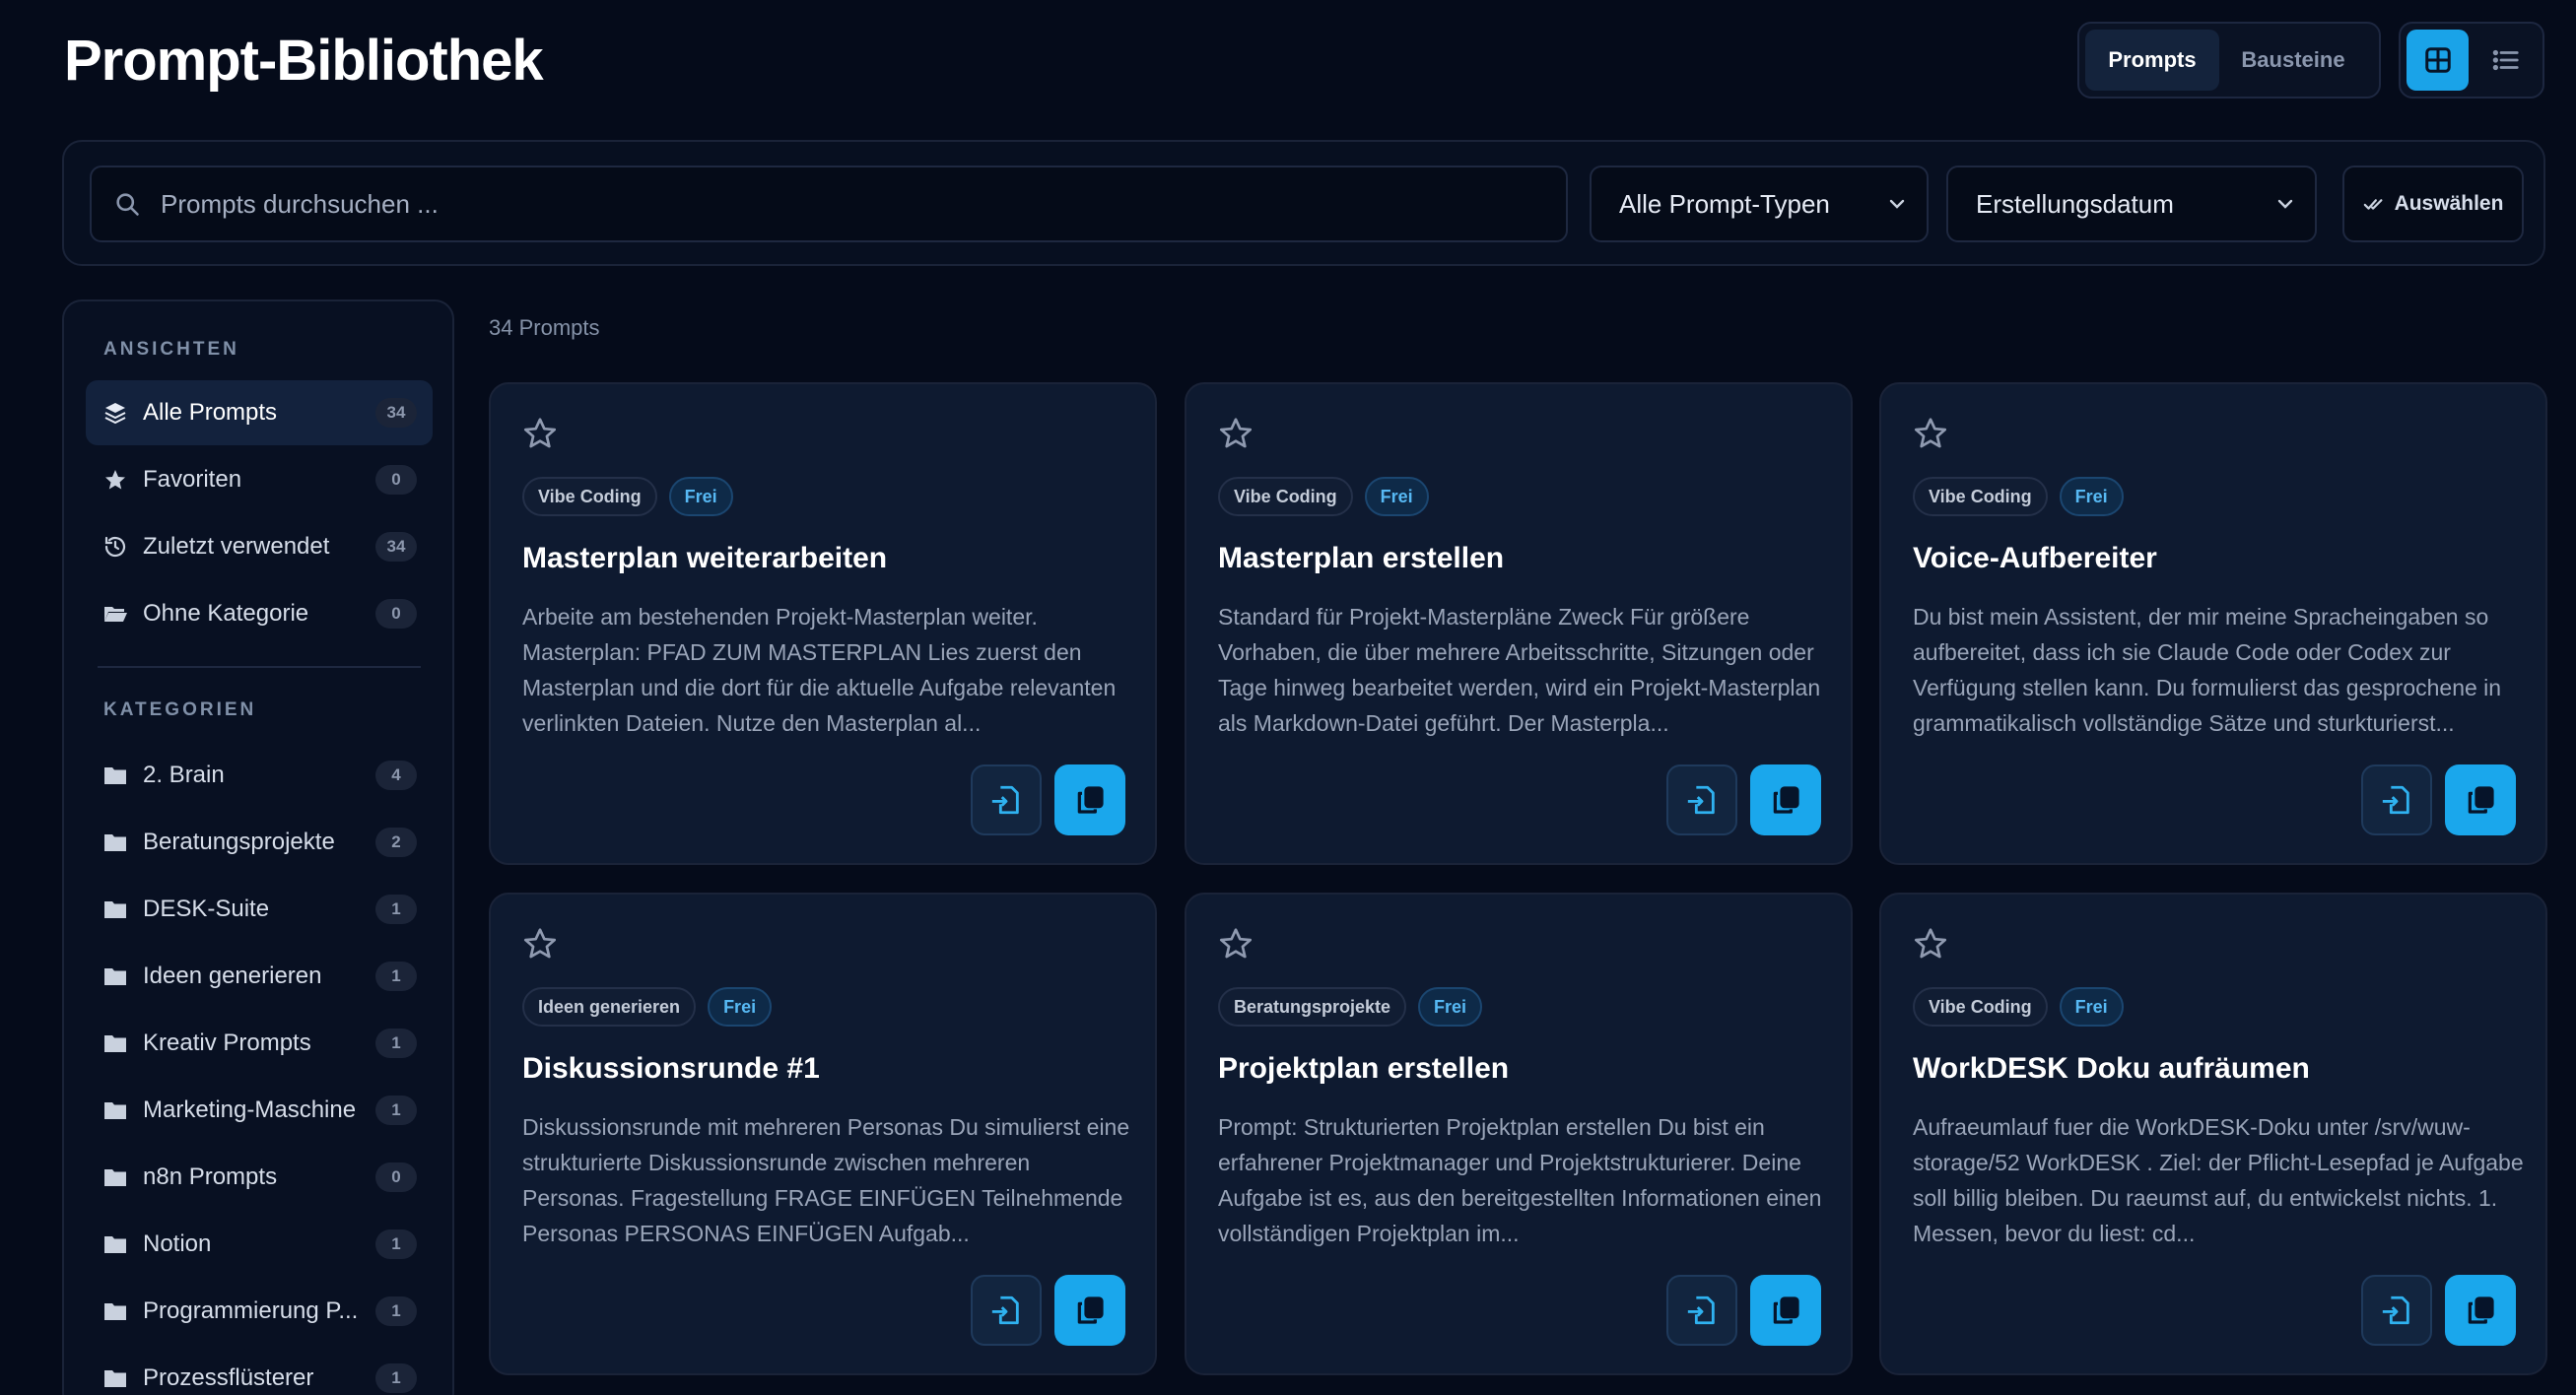 The width and height of the screenshot is (2576, 1395). I want to click on categories-heading: KATEGORIEN, so click(180, 710).